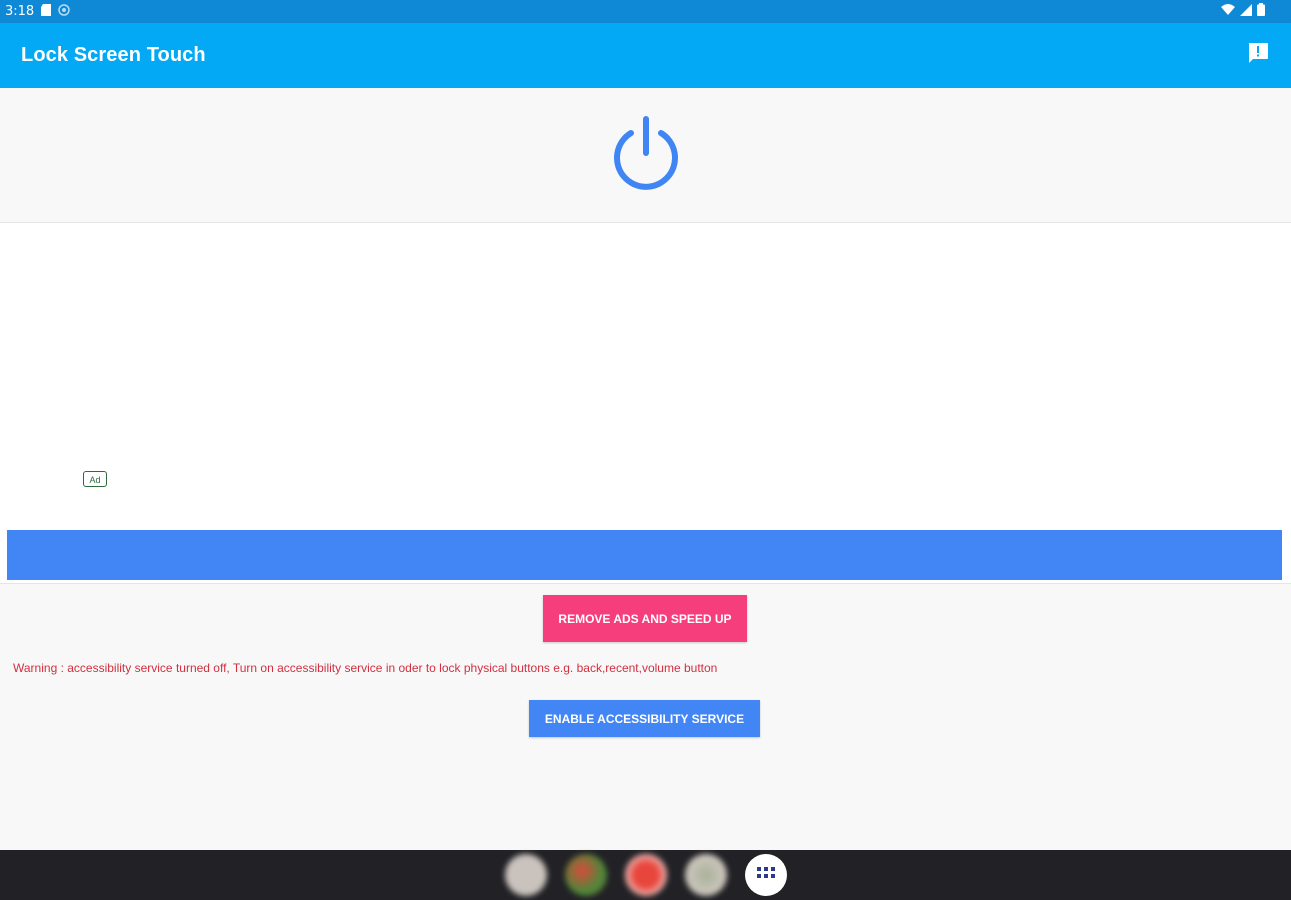 Image resolution: width=1291 pixels, height=900 pixels. I want to click on dock-app-3-icon, so click(645, 875).